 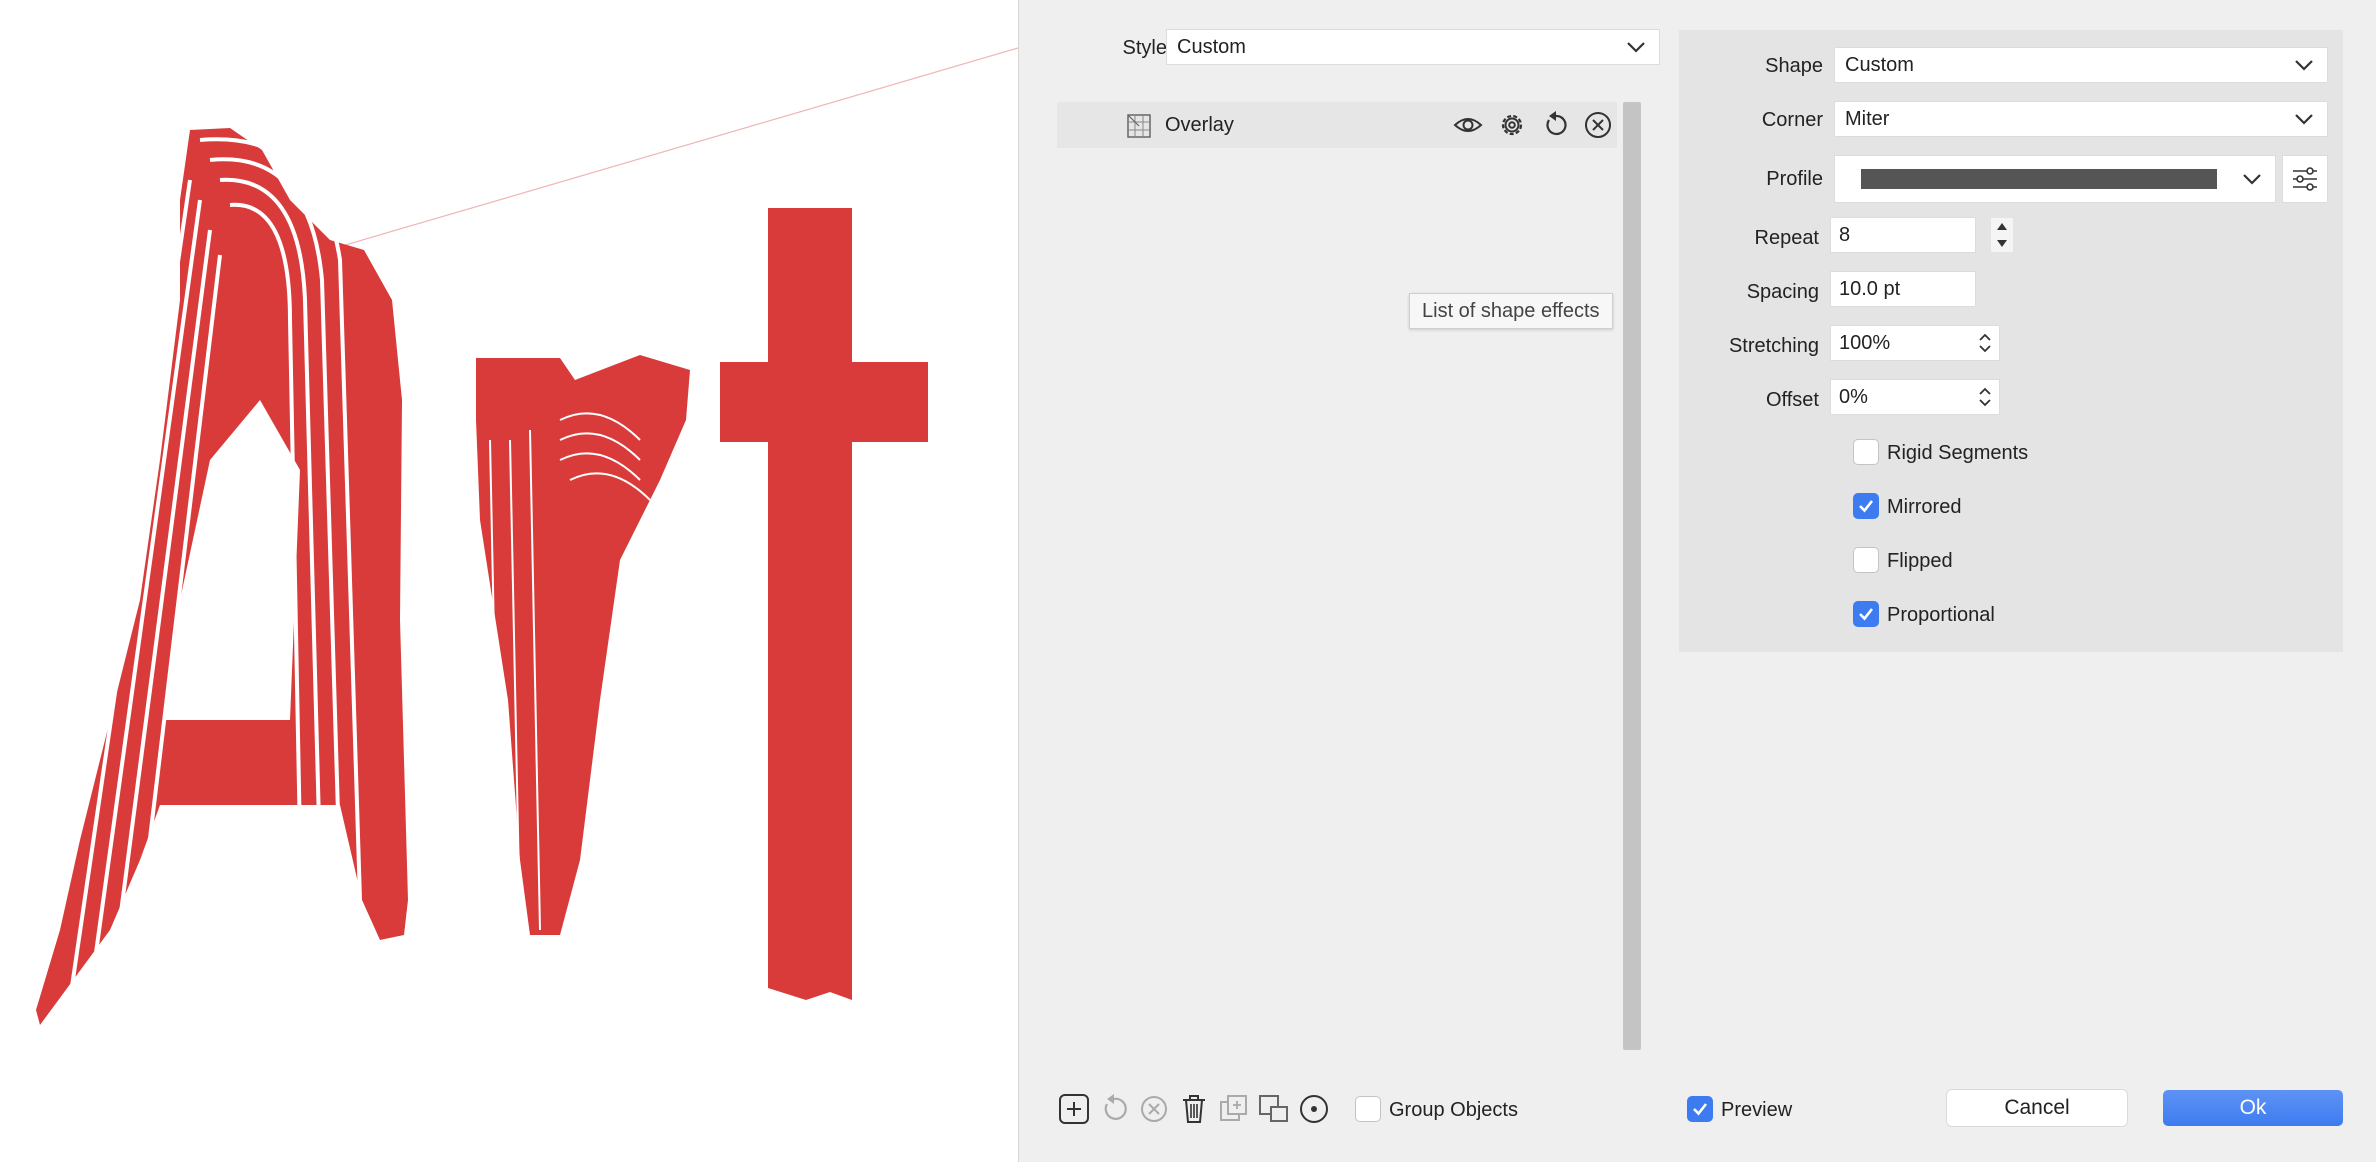 I want to click on target-icon, so click(x=1314, y=1109).